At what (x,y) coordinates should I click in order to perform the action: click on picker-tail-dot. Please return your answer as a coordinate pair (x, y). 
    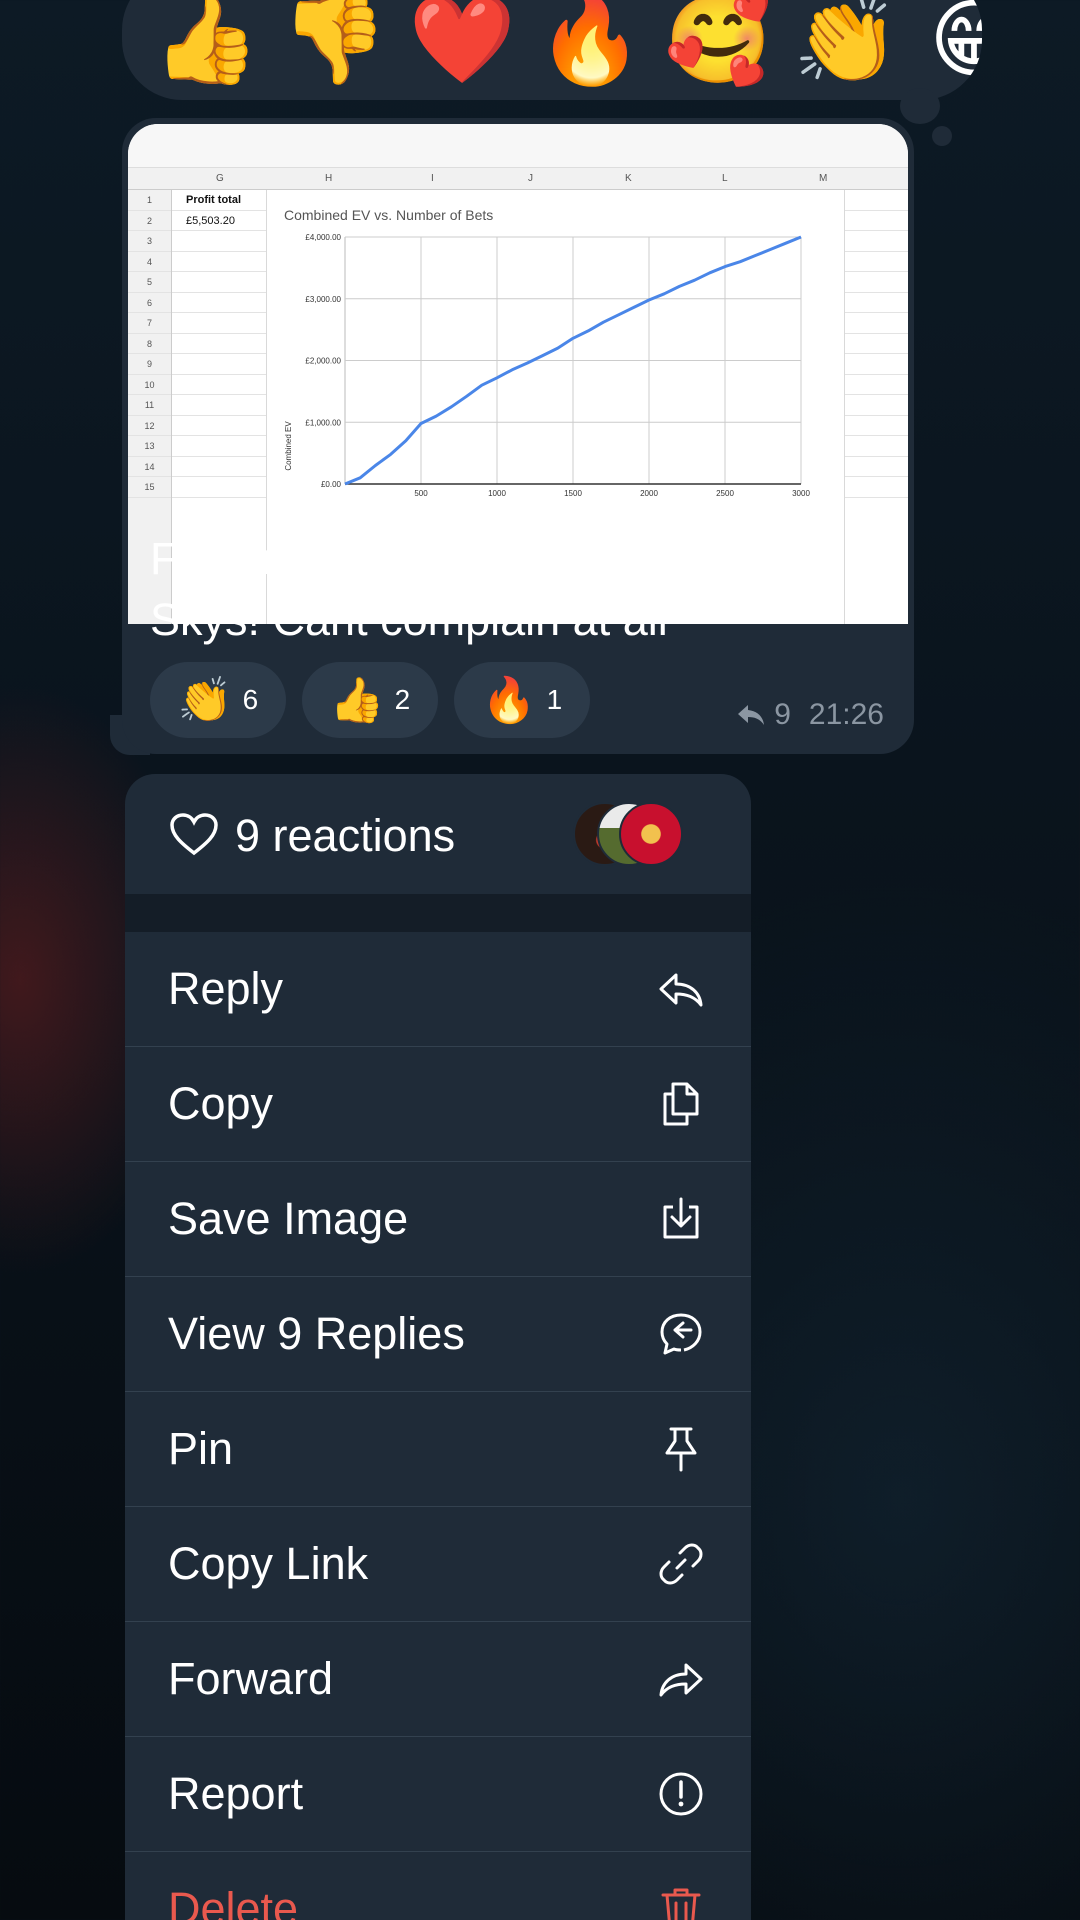
    Looking at the image, I should click on (942, 136).